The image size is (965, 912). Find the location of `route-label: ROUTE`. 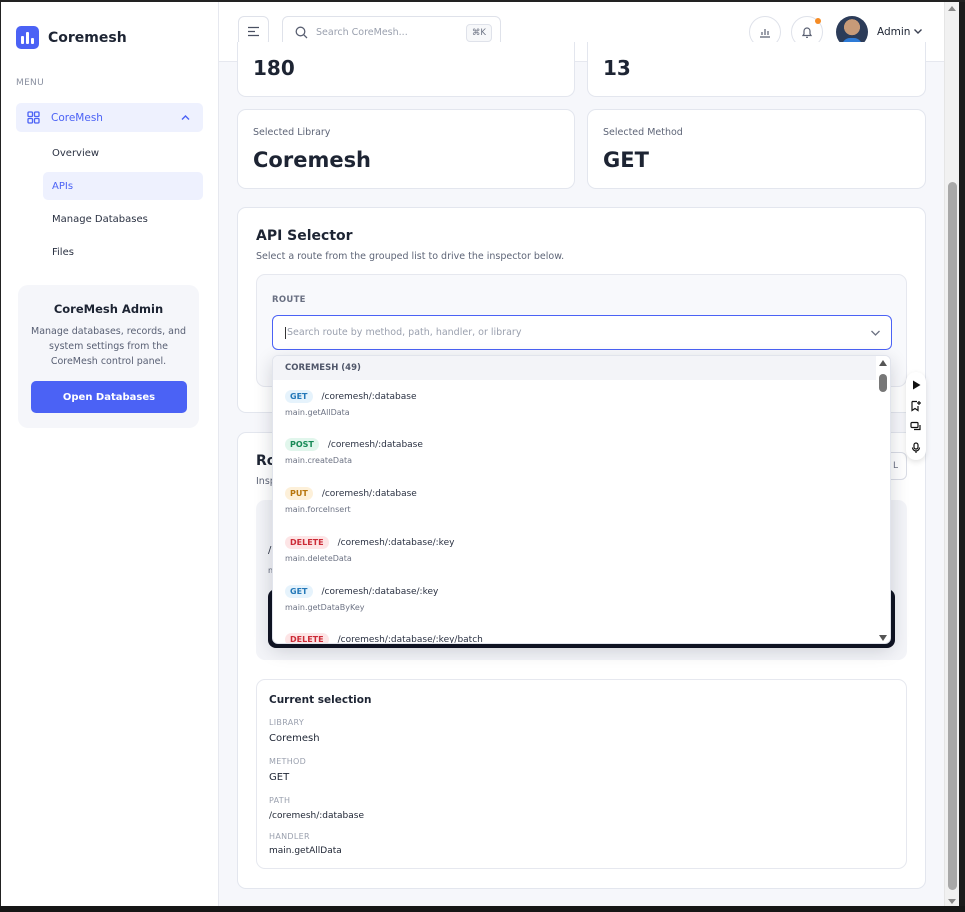

route-label: ROUTE is located at coordinates (289, 300).